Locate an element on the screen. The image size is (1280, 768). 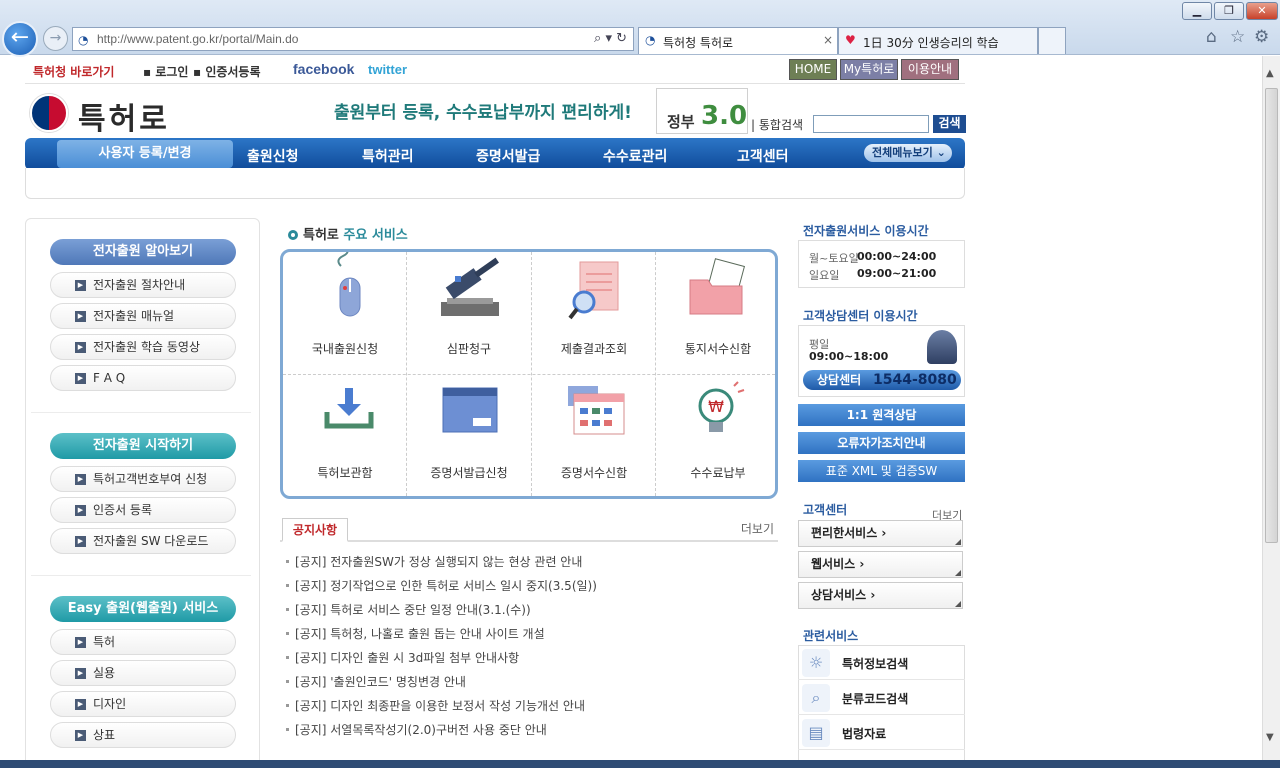
cert-register-link: ▪ 인증서등록 is located at coordinates (227, 71).